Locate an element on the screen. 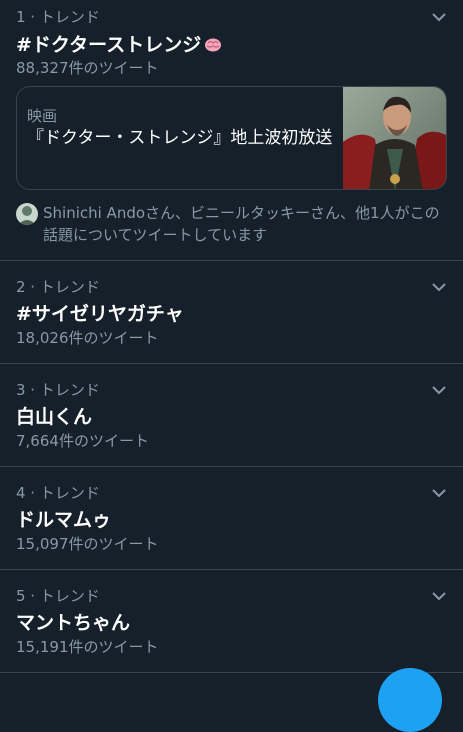 The width and height of the screenshot is (463, 732). avatar is located at coordinates (27, 214).